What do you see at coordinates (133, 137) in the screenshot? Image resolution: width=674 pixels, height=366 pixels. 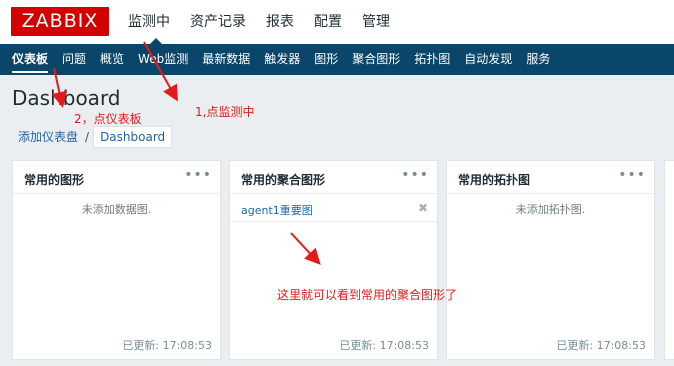 I see `breadcrumb-current: Dashboard` at bounding box center [133, 137].